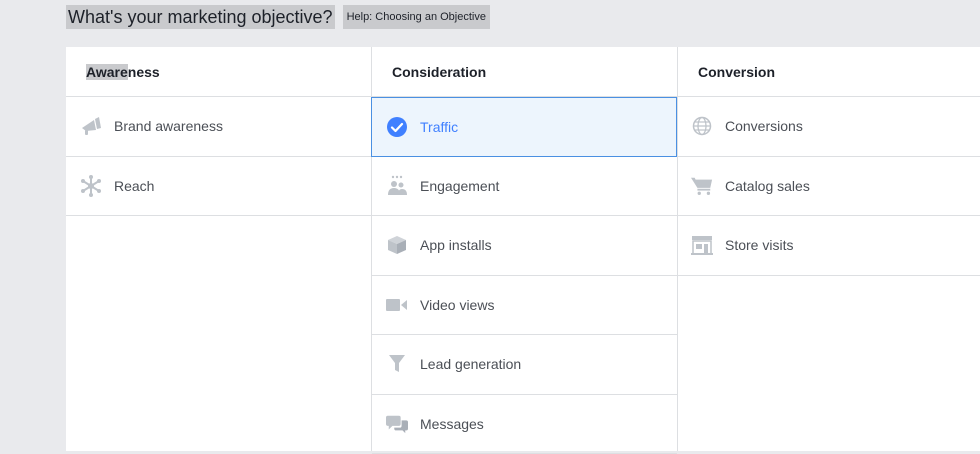 The height and width of the screenshot is (454, 980). What do you see at coordinates (168, 126) in the screenshot?
I see `objective-label: Brand awareness` at bounding box center [168, 126].